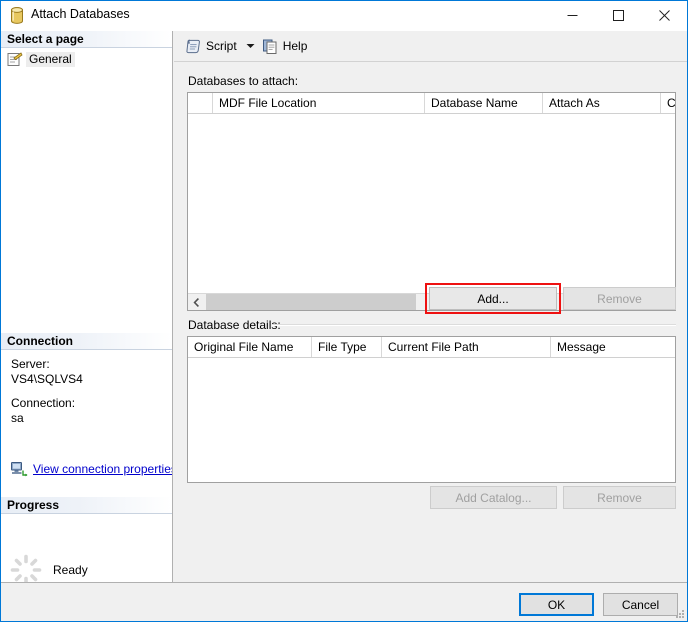  I want to click on window-title: Attach Databases, so click(80, 14).